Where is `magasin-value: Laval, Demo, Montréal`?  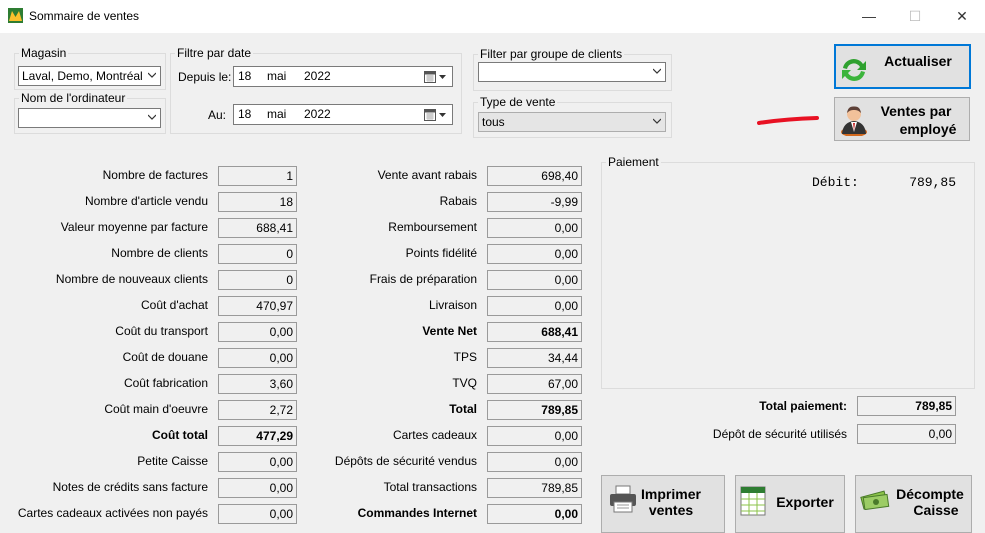 magasin-value: Laval, Demo, Montréal is located at coordinates (82, 76).